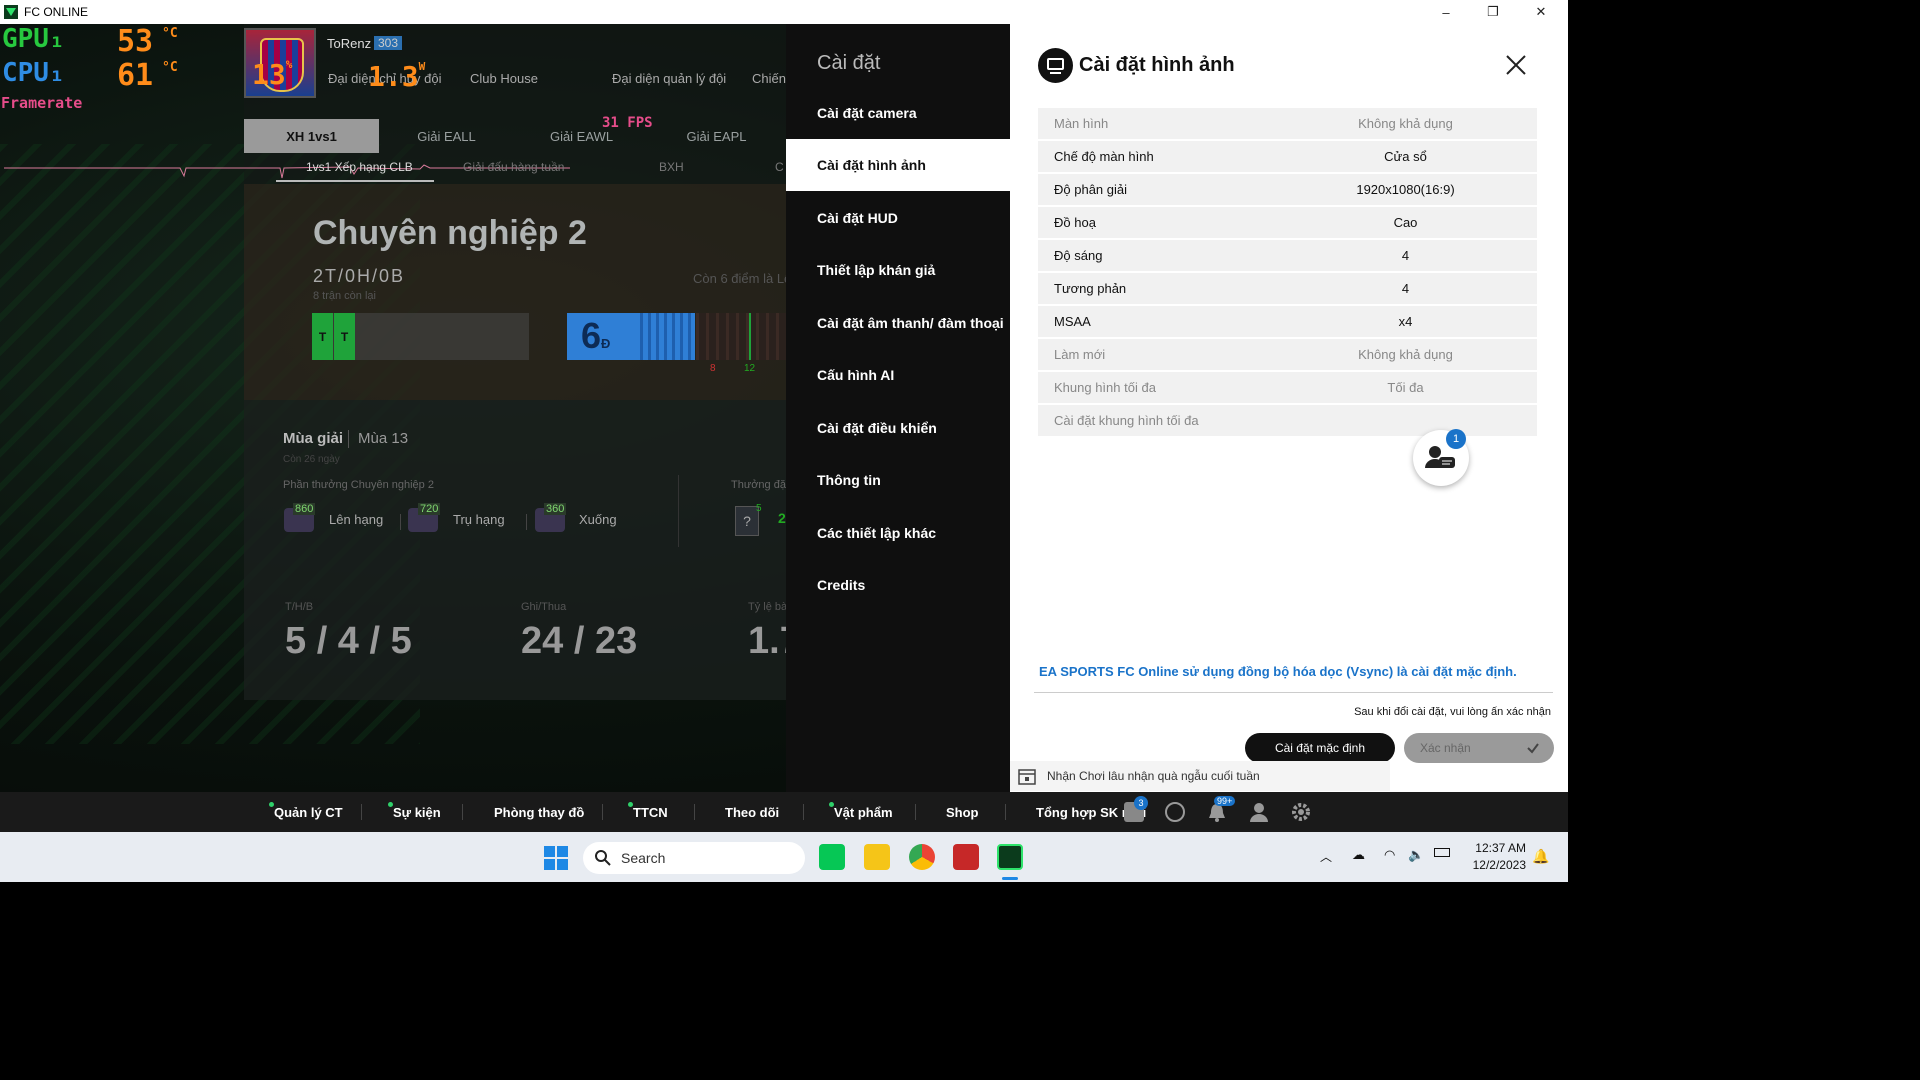 This screenshot has width=1920, height=1080. Describe the element at coordinates (752, 812) in the screenshot. I see `nav-follow: Theo dõi` at that location.